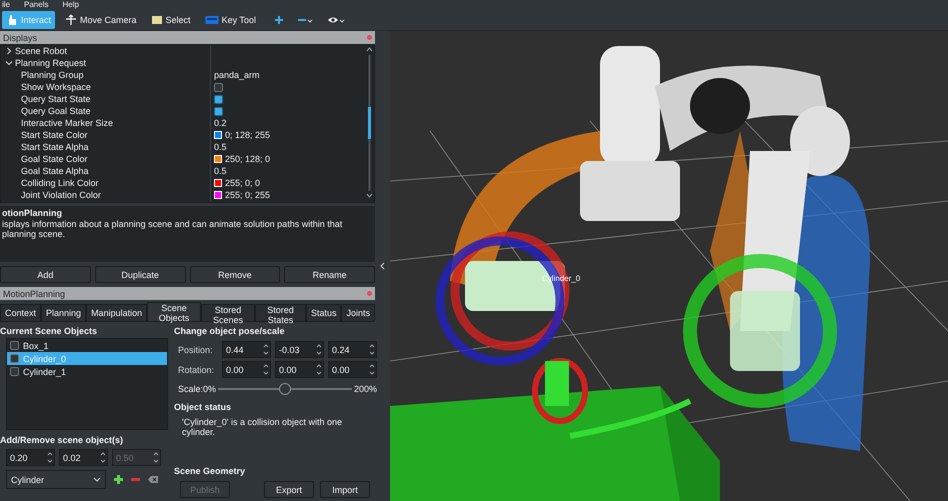 The height and width of the screenshot is (501, 948). What do you see at coordinates (170, 20) in the screenshot?
I see `tool-button: Select` at bounding box center [170, 20].